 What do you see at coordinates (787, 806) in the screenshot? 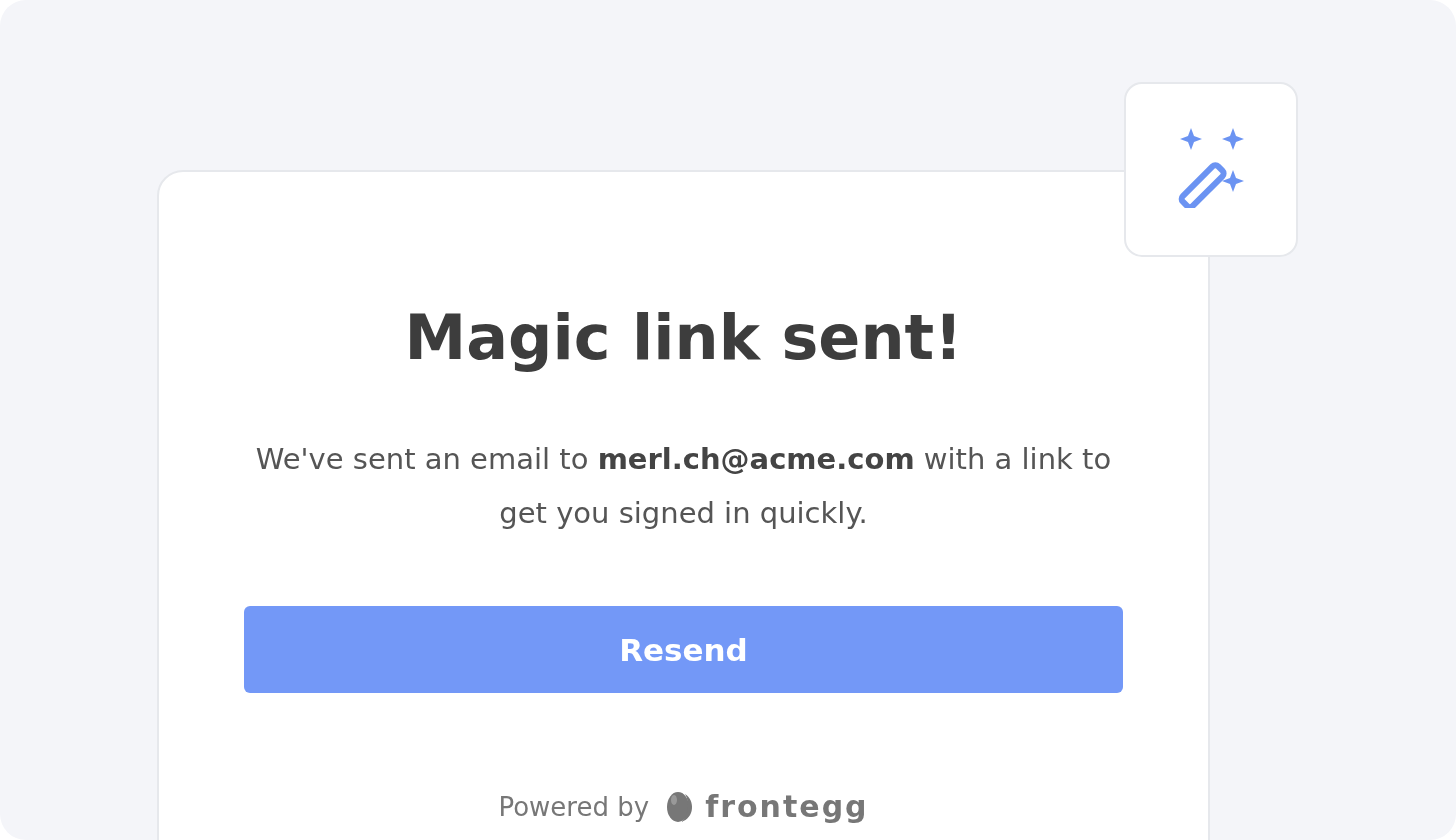
I see `brand-name: frontegg` at bounding box center [787, 806].